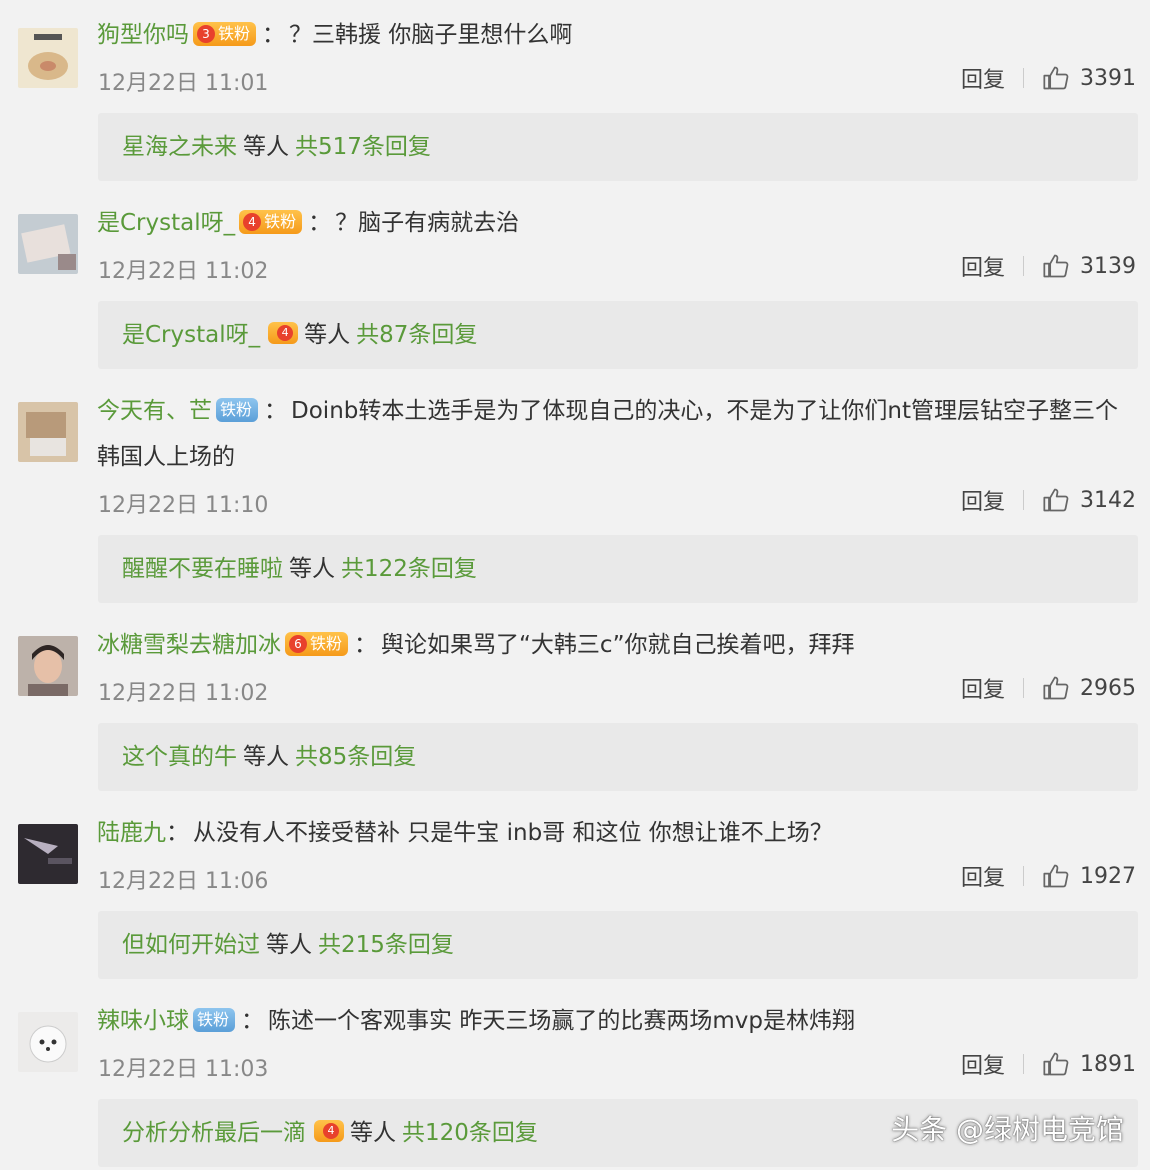 The image size is (1150, 1170). Describe the element at coordinates (427, 223) in the screenshot. I see `comment-text: ？脑子有病就去治` at that location.